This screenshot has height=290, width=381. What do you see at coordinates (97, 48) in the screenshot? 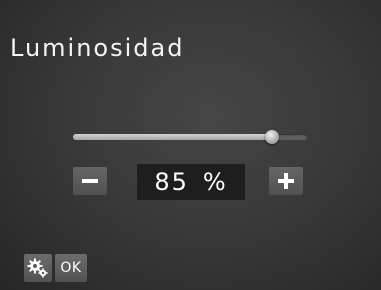
I see `screen-title: Luminosidad` at bounding box center [97, 48].